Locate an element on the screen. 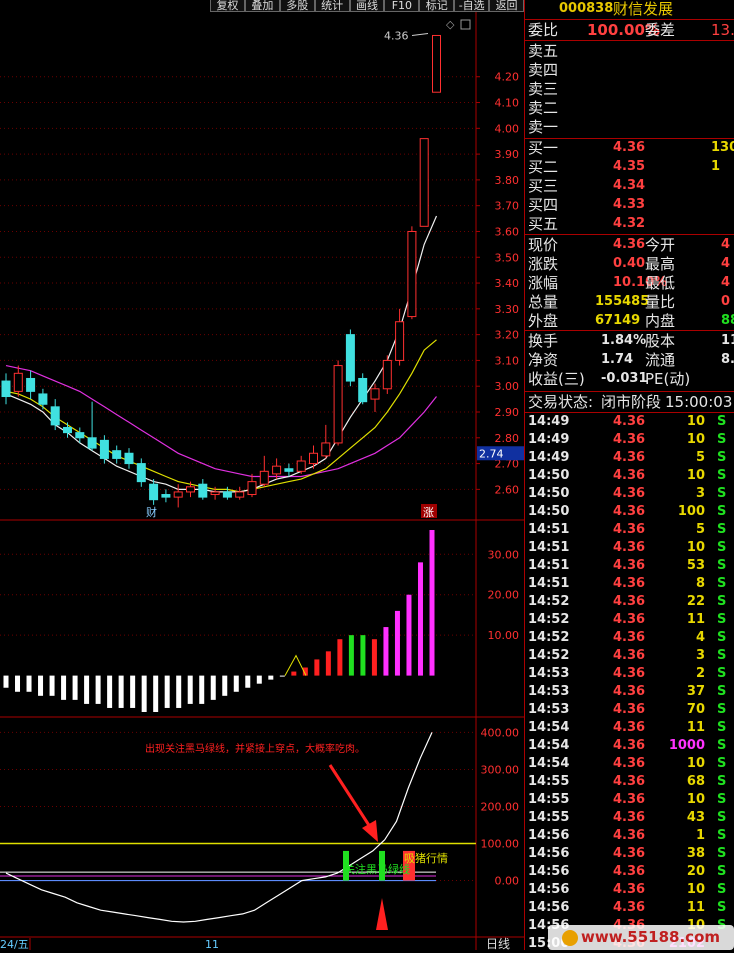 This screenshot has height=953, width=734. toolbar-button-2: 多股 is located at coordinates (297, 6).